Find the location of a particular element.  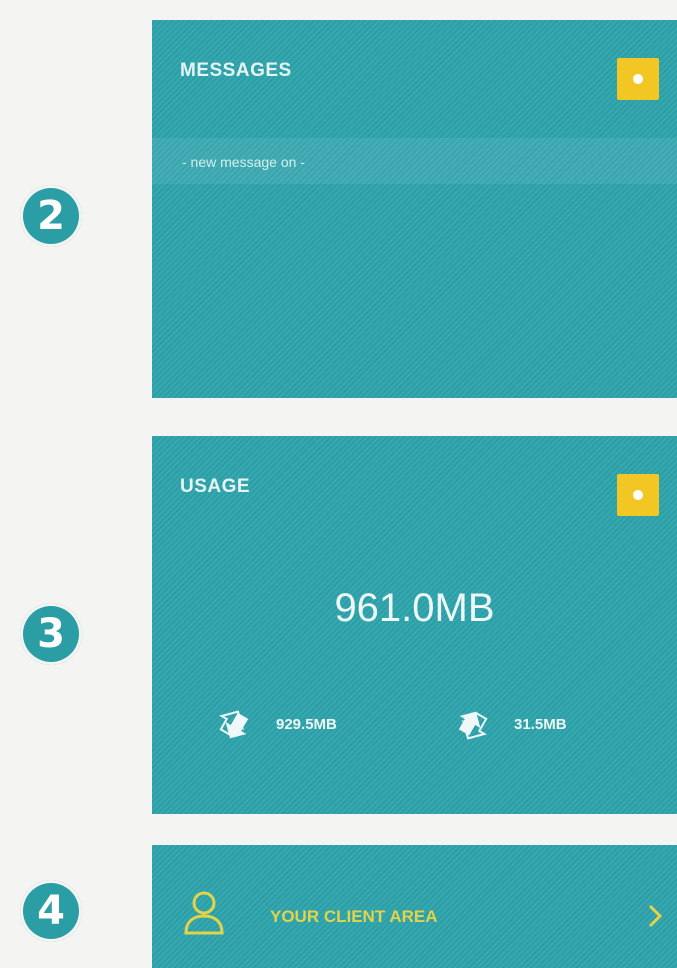

client-area-label: YOUR CLIENT AREA is located at coordinates (354, 916).